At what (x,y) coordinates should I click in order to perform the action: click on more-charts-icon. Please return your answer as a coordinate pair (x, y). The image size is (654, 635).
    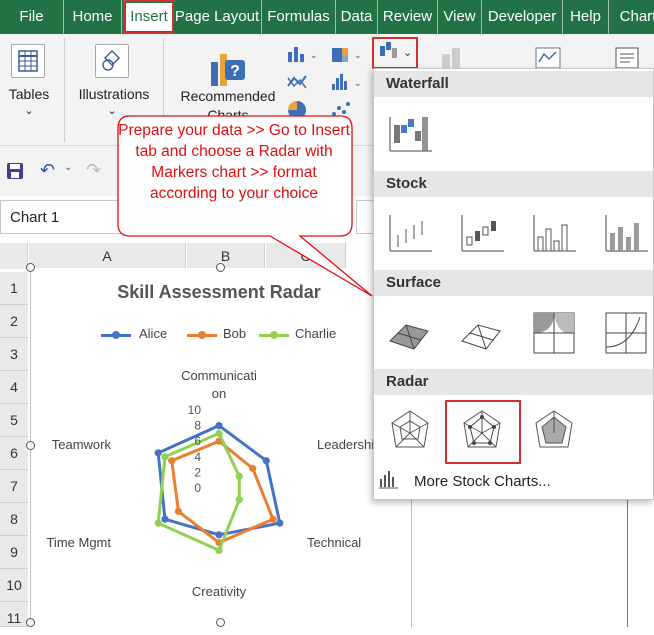
    Looking at the image, I should click on (390, 480).